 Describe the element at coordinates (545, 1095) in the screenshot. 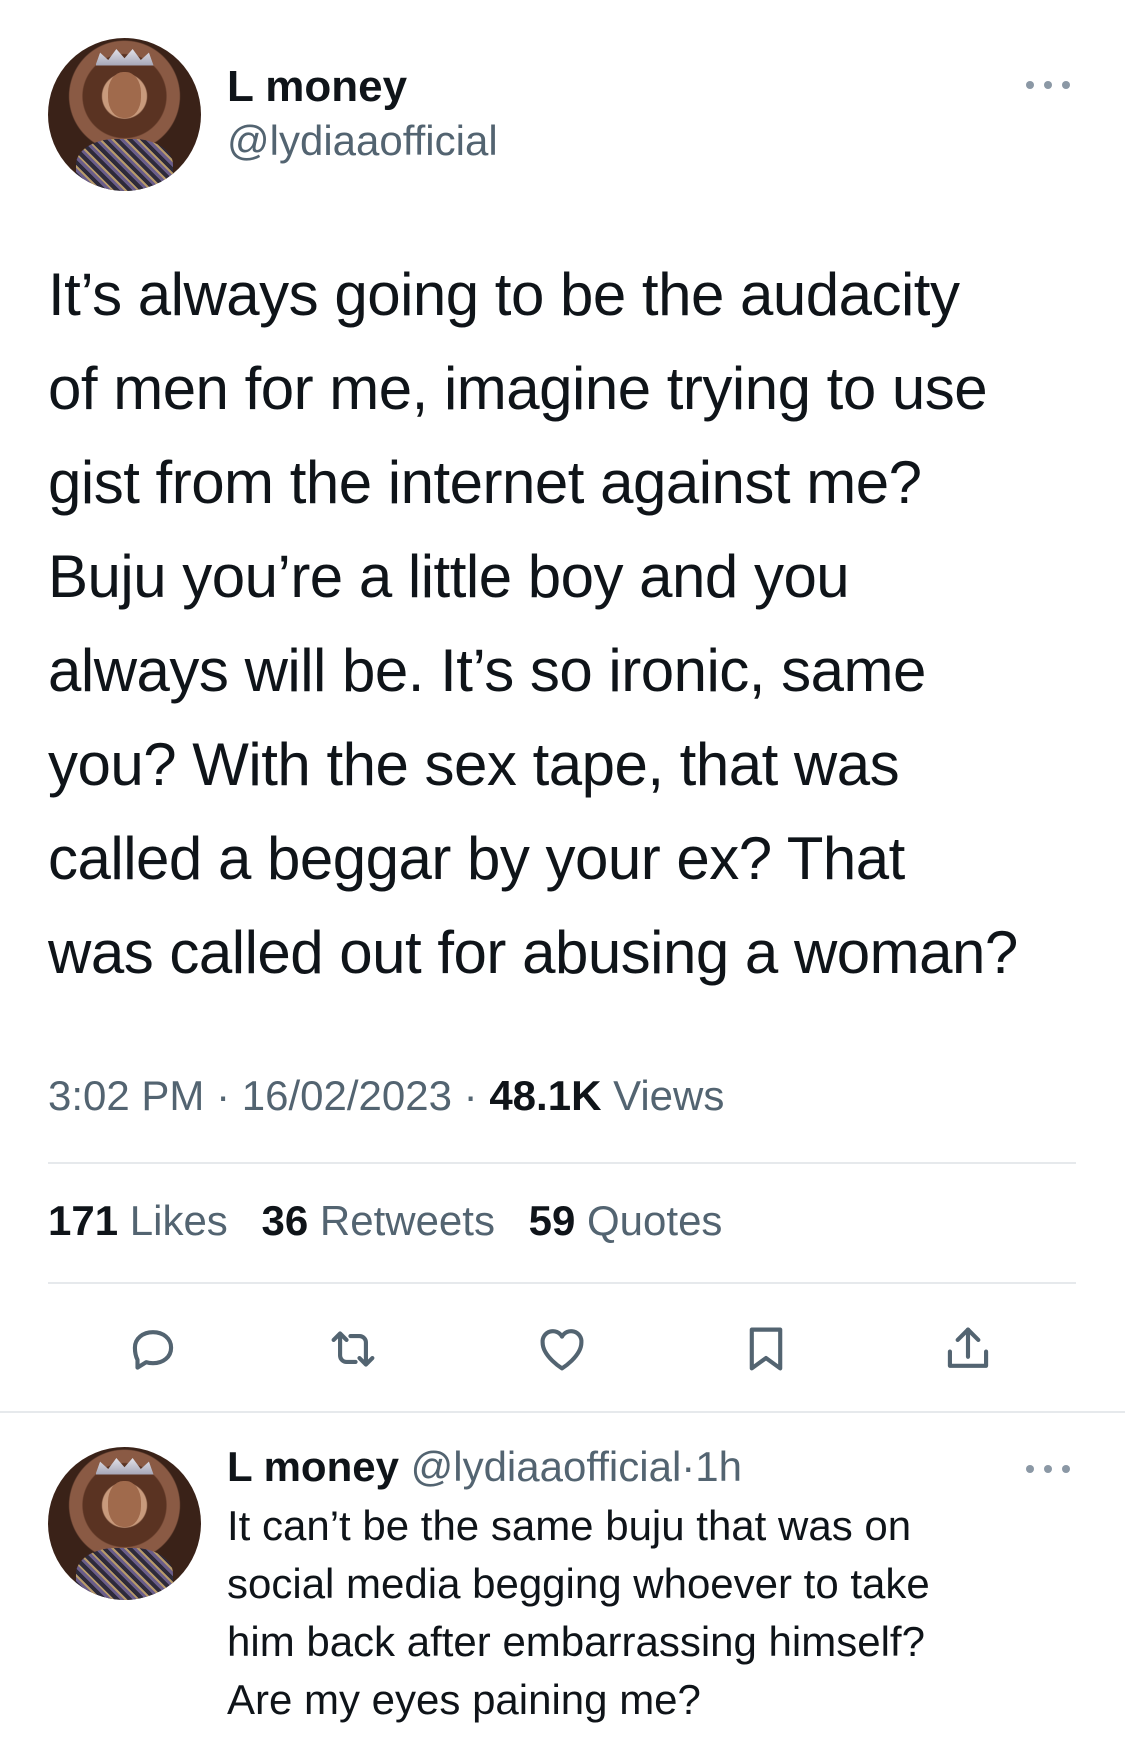

I see `views-count: 48.1K` at that location.